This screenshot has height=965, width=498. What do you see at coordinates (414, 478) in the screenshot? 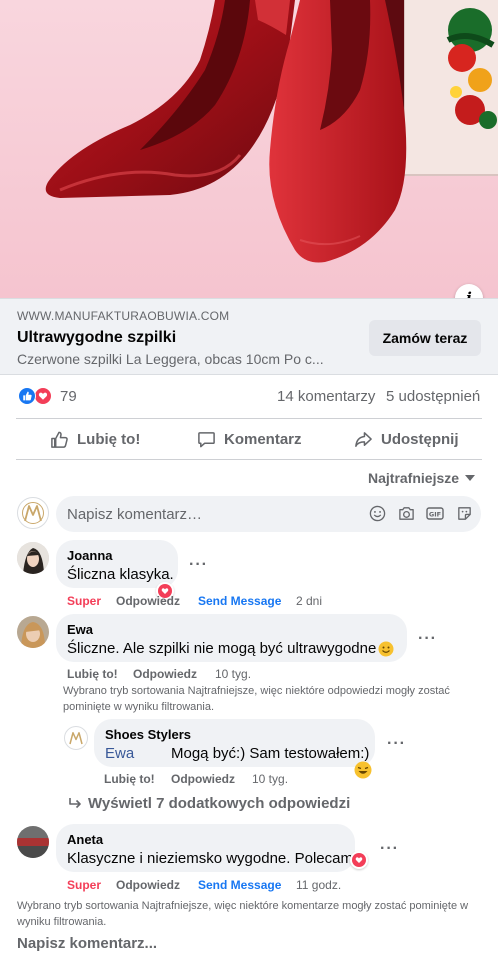
I see `sort-label: Najtrafniejsze` at bounding box center [414, 478].